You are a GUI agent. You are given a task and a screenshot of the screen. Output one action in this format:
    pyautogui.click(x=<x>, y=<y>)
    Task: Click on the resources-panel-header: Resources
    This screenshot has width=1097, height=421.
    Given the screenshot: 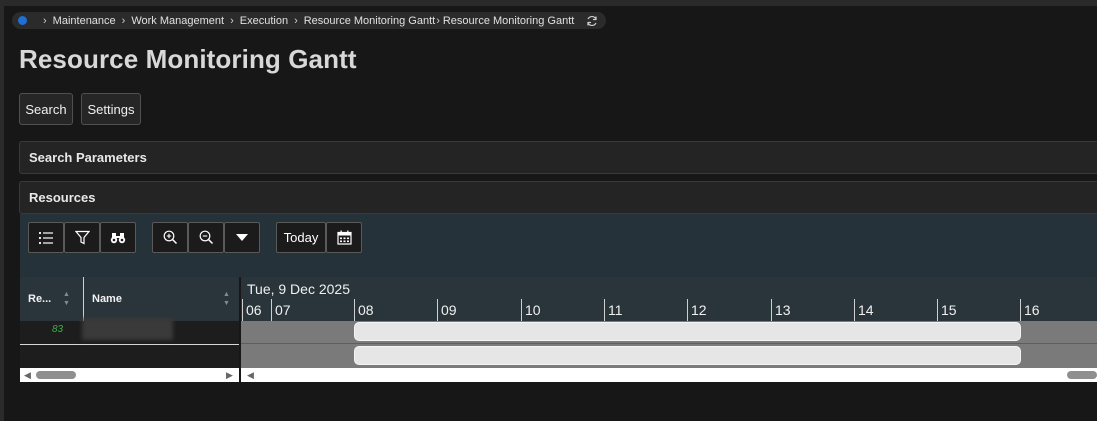 What is the action you would take?
    pyautogui.click(x=558, y=197)
    